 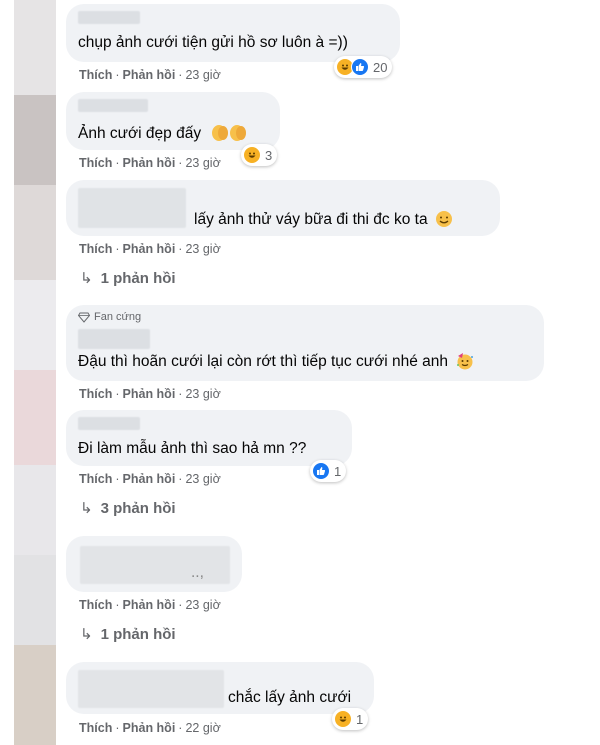 I want to click on avatar-strip, so click(x=35, y=372).